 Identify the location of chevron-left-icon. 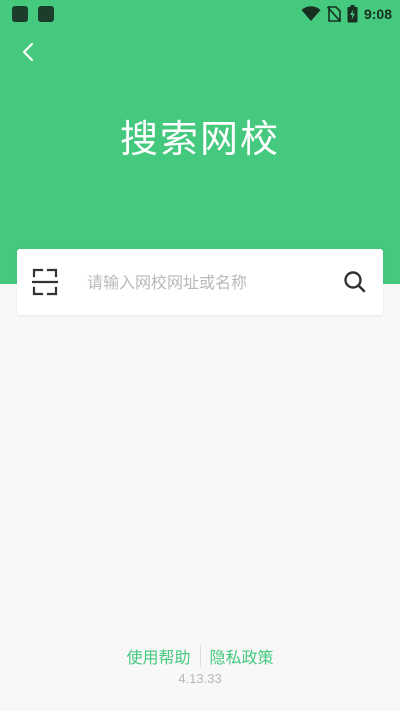
(28, 52).